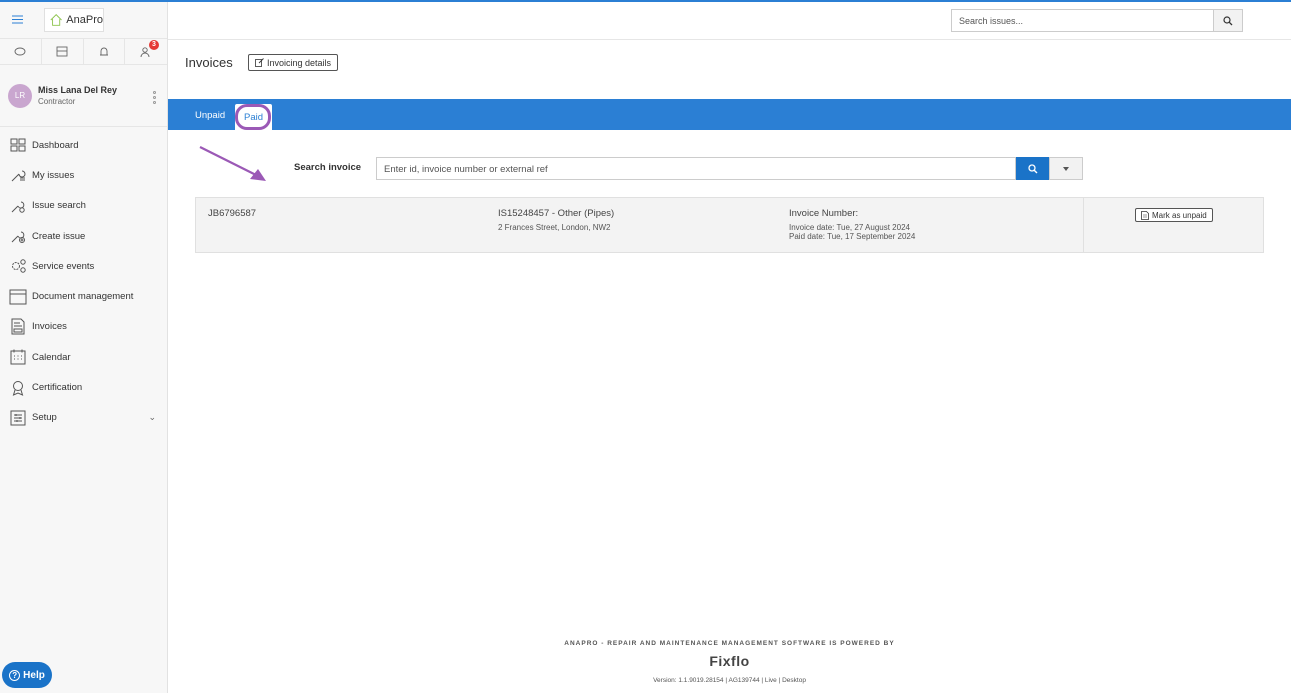  Describe the element at coordinates (18, 20) in the screenshot. I see `hamburger-menu-icon` at that location.